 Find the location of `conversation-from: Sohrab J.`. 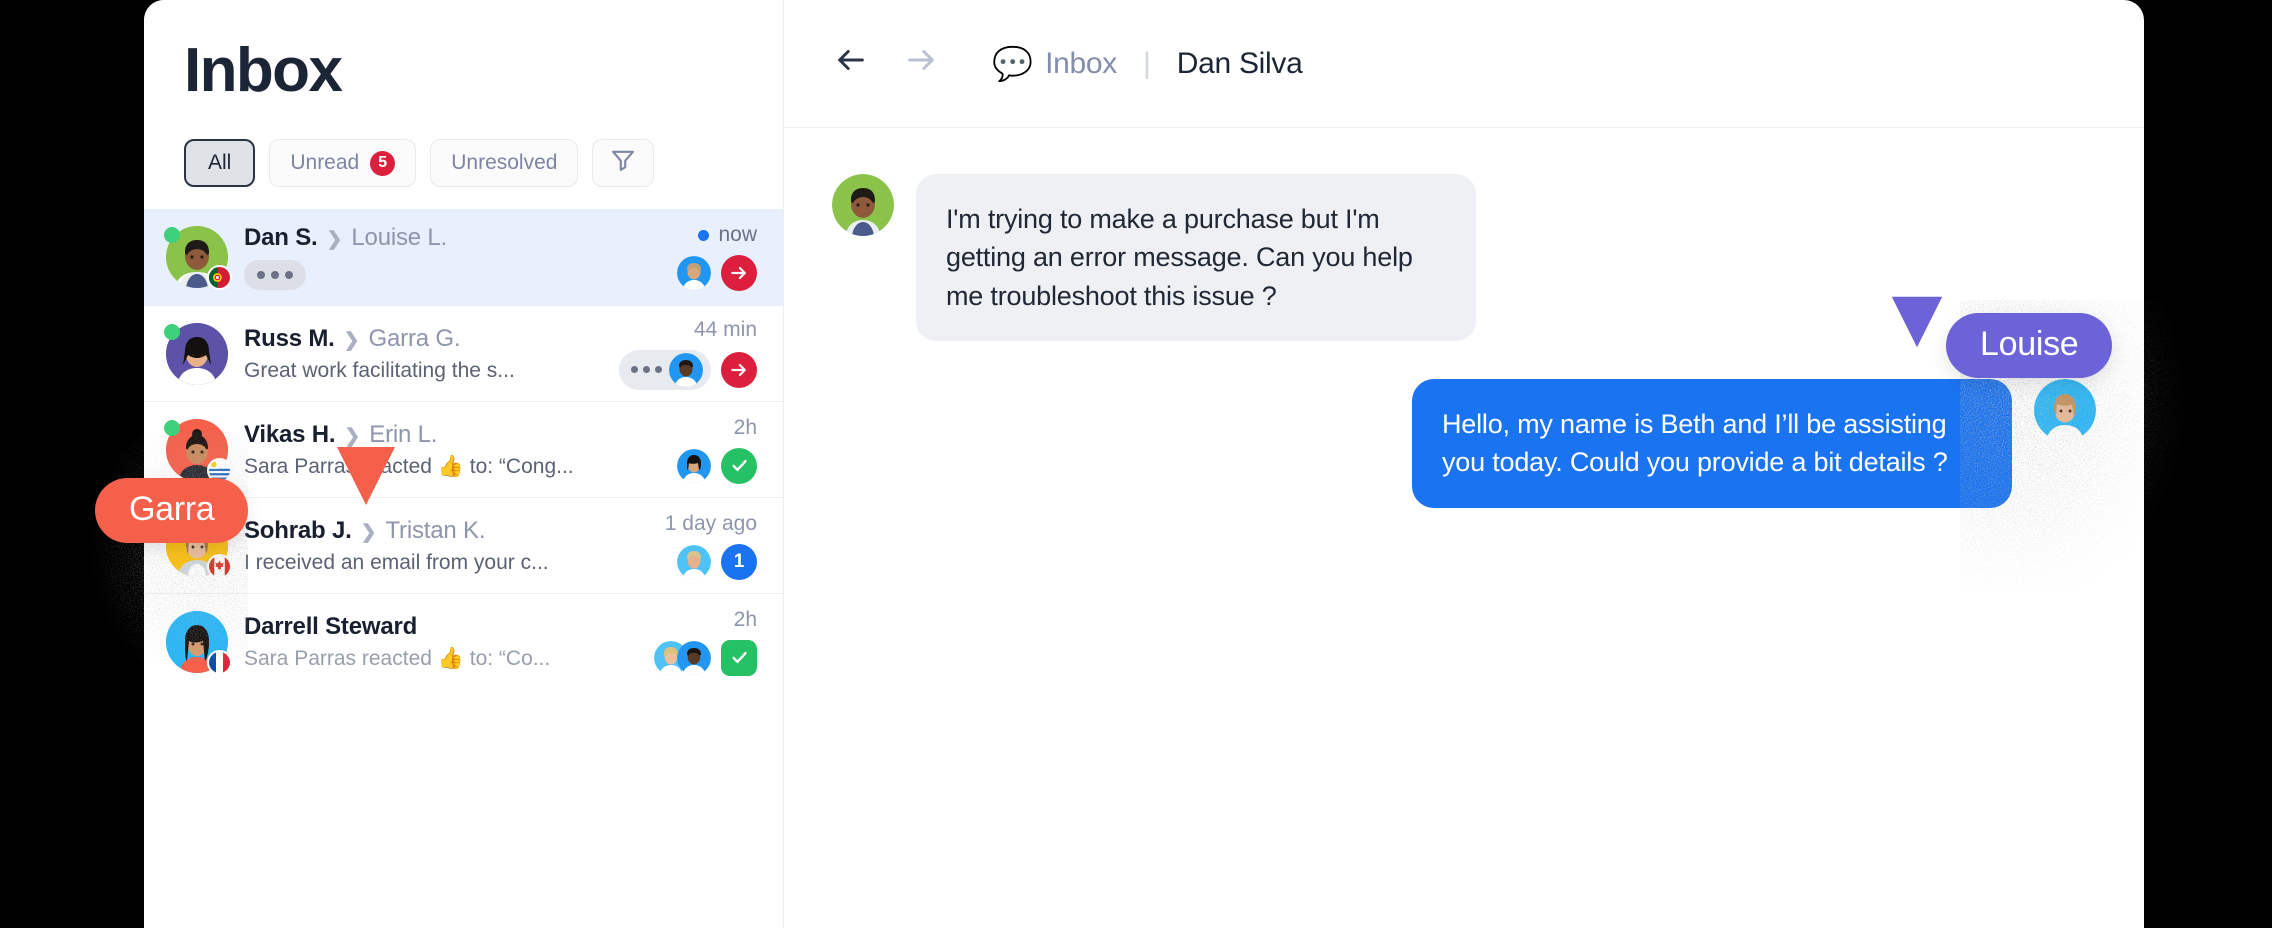

conversation-from: Sohrab J. is located at coordinates (298, 530).